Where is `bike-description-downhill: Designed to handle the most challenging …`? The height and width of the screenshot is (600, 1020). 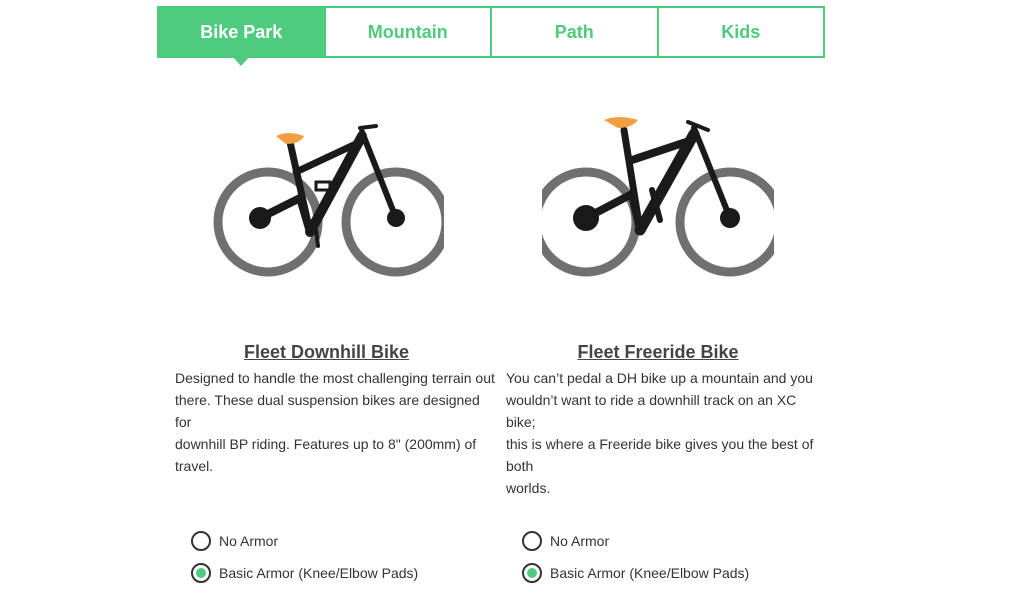
bike-description-downhill: Designed to handle the most challenging … is located at coordinates (335, 422).